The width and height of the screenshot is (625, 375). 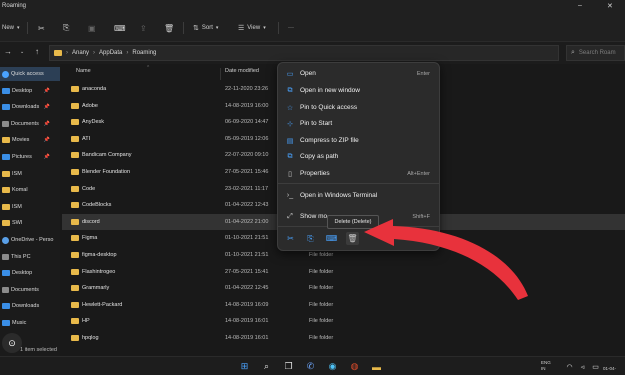 I want to click on sidebar-item-label: OneDrive - Perso, so click(x=32, y=240).